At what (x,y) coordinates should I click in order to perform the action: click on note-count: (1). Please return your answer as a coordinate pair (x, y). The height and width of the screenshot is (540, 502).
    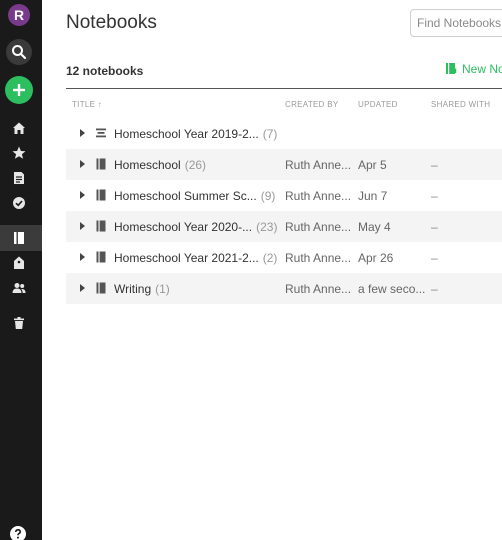
    Looking at the image, I should click on (162, 289).